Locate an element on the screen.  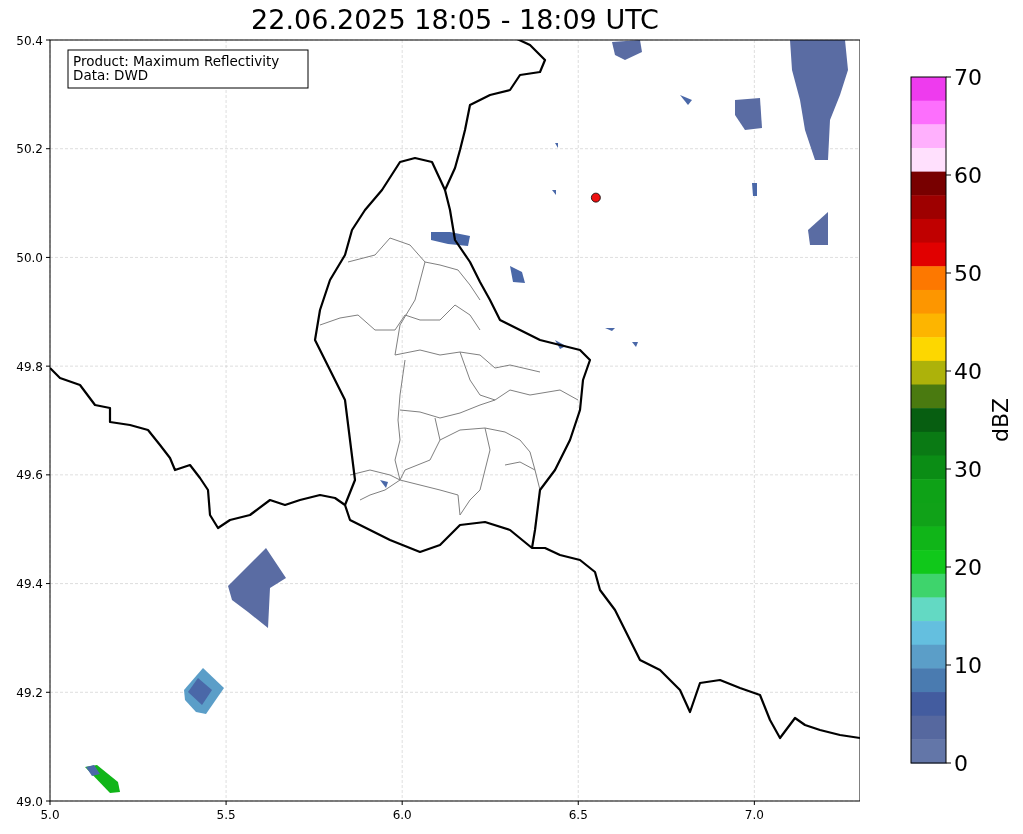
y-axis-tick-label: 50.0 is located at coordinates (29, 257).